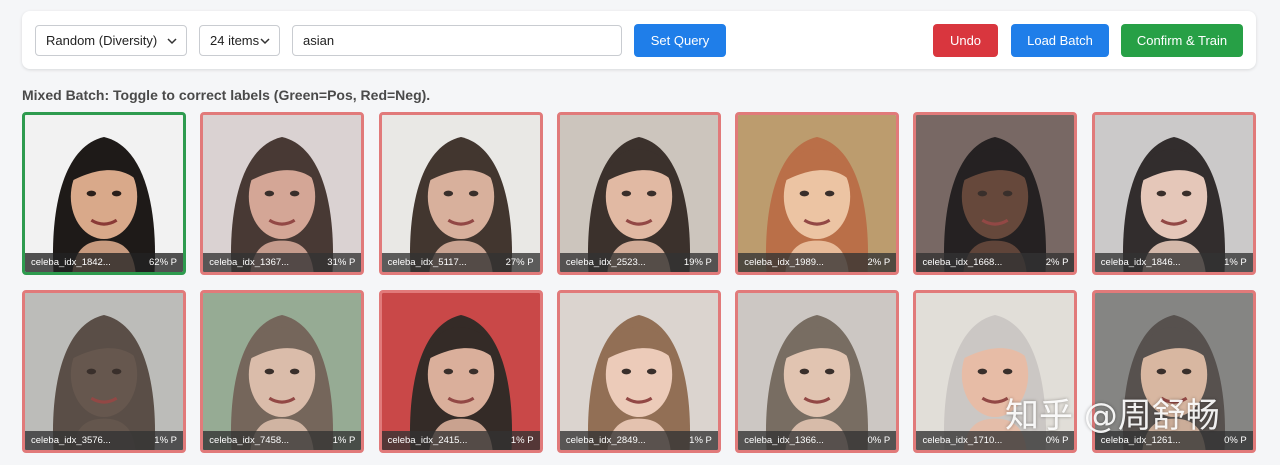  I want to click on image-label-bar: celeba_idx_5117... 27% P, so click(460, 262).